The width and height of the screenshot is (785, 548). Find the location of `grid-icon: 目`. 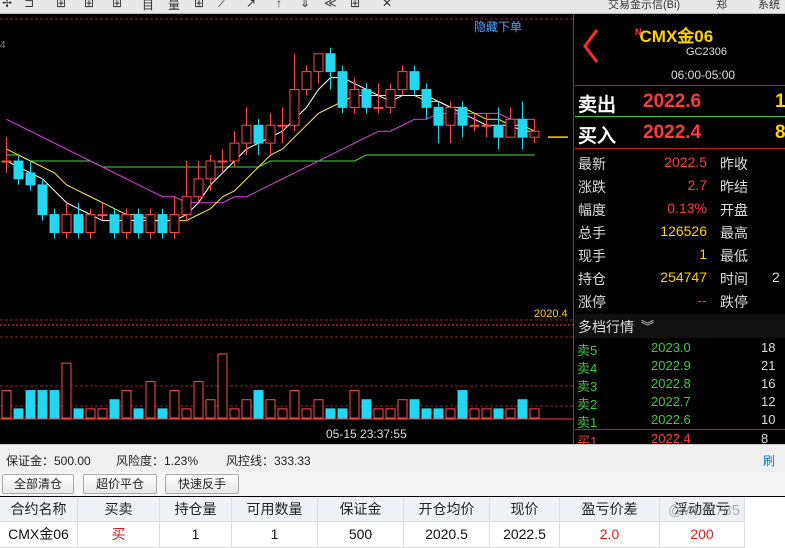

grid-icon: 目 is located at coordinates (148, 6).